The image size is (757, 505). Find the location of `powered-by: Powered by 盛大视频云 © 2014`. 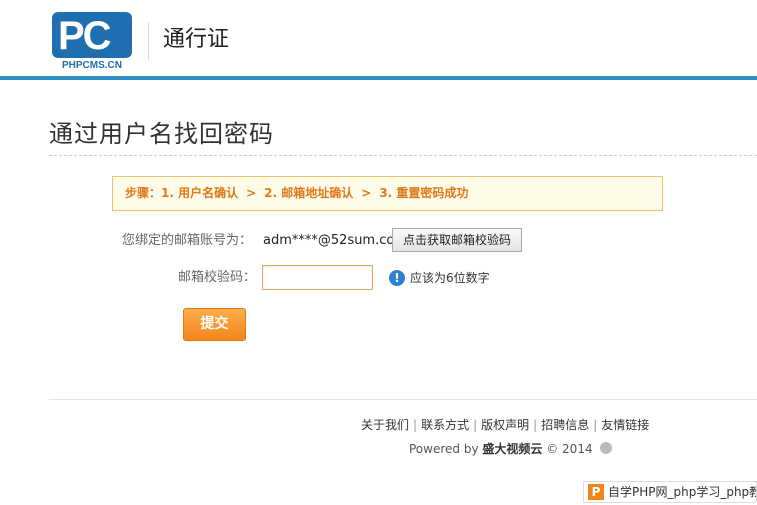

powered-by: Powered by 盛大视频云 © 2014 is located at coordinates (511, 449).